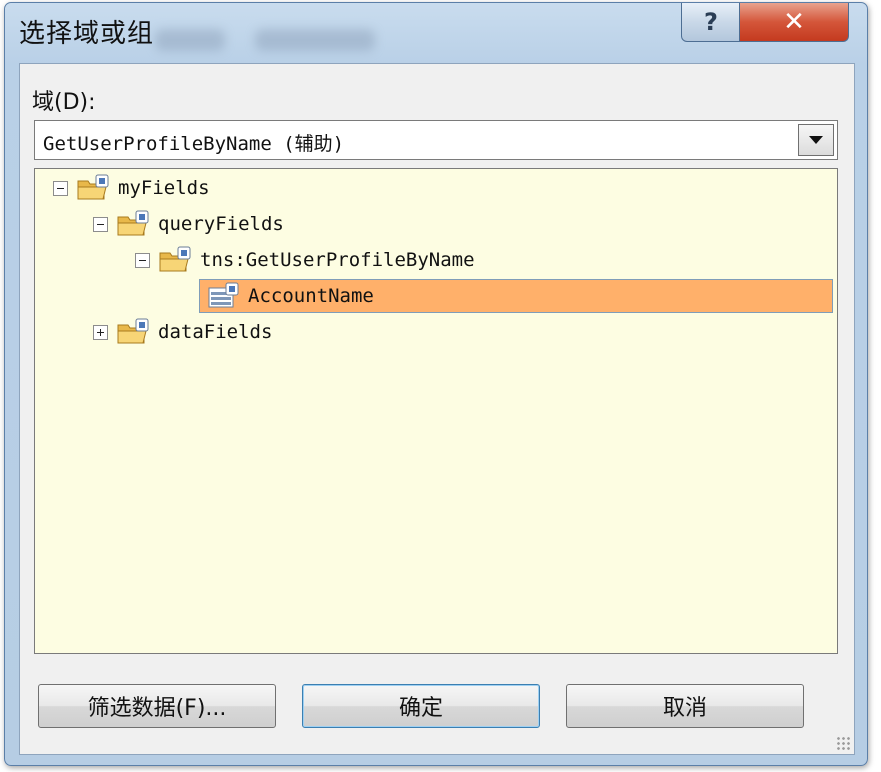  I want to click on help-button: ?, so click(711, 22).